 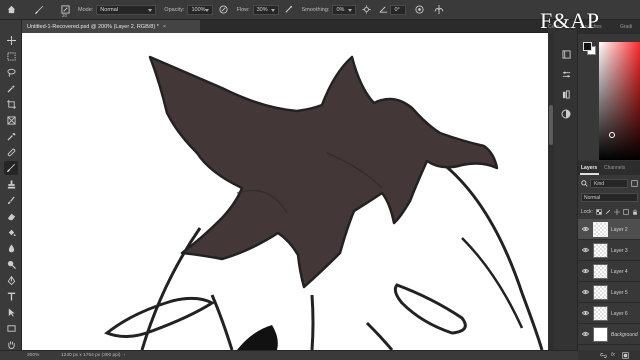 I want to click on layer-row: Layer 4, so click(x=609, y=271).